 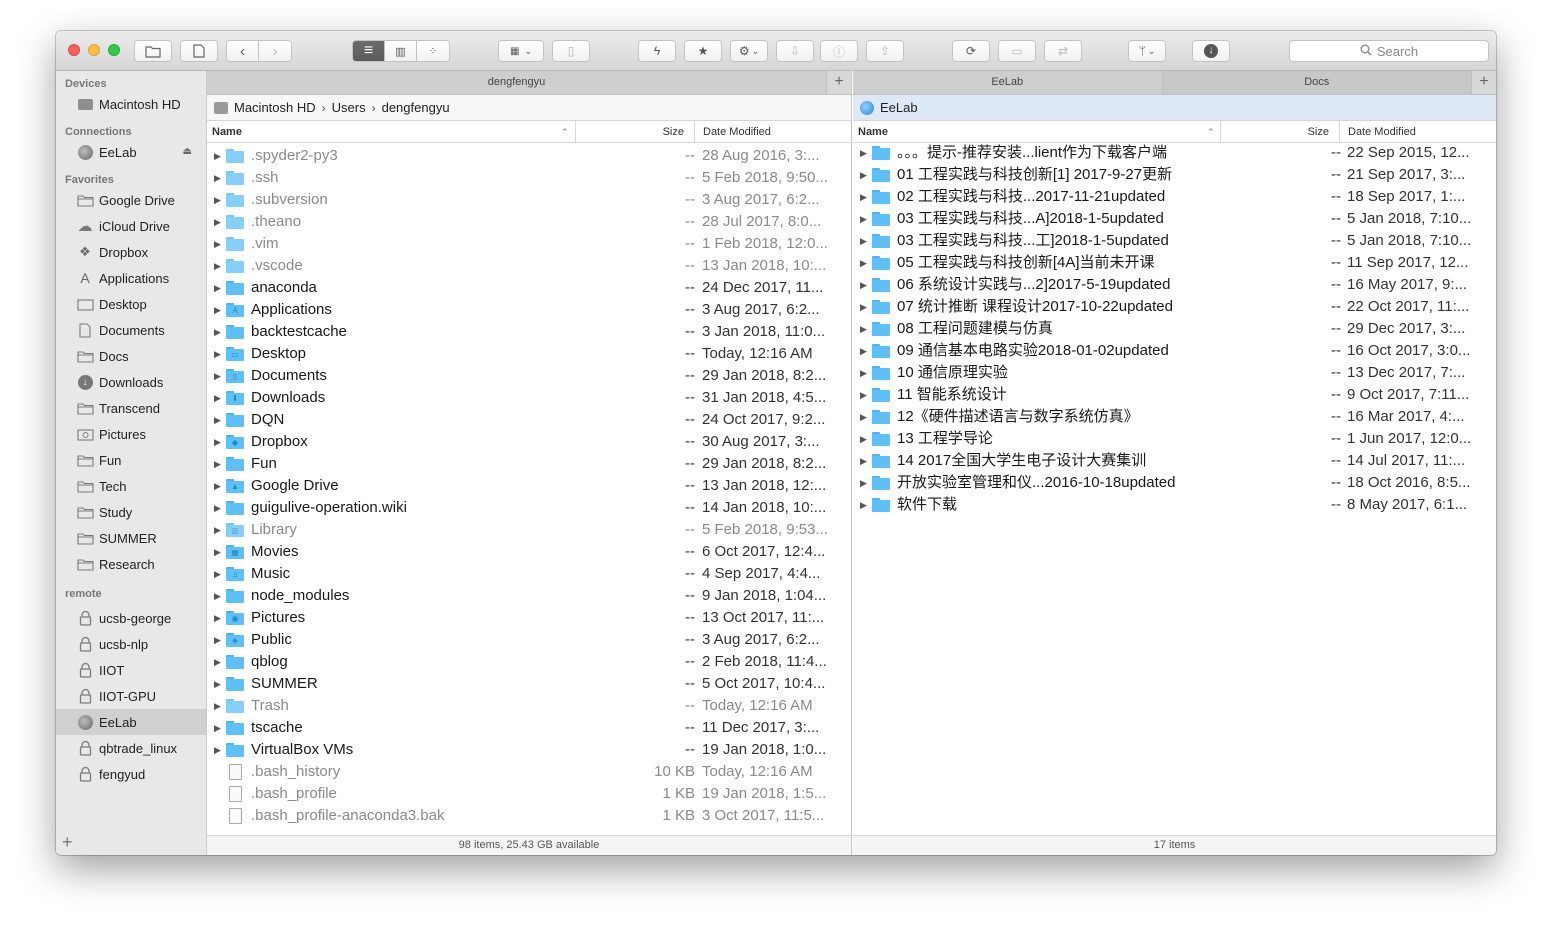 I want to click on add-tab-button: +, so click(x=839, y=82).